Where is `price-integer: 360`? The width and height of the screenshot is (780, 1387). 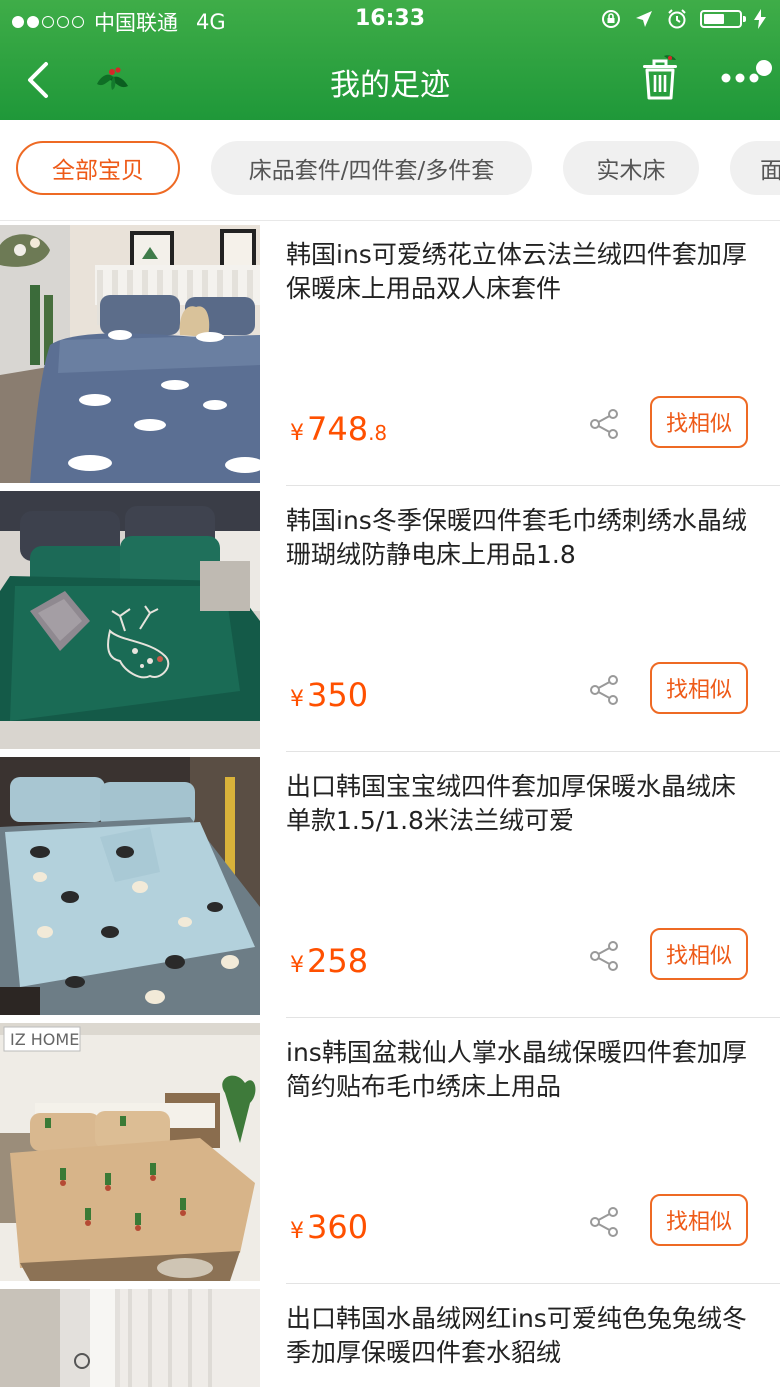
price-integer: 360 is located at coordinates (338, 1227).